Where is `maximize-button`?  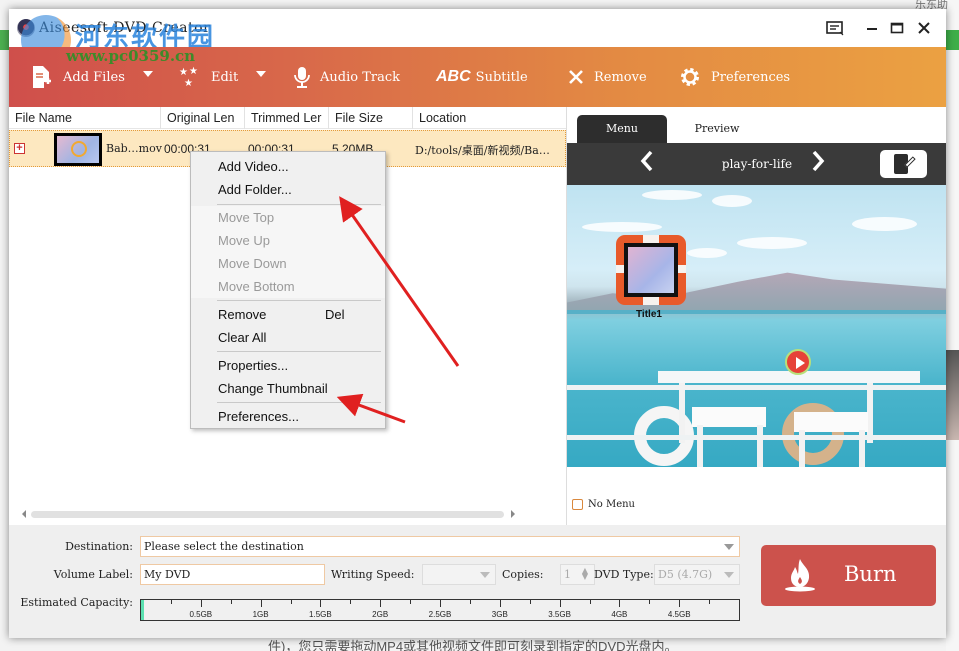 maximize-button is located at coordinates (897, 28).